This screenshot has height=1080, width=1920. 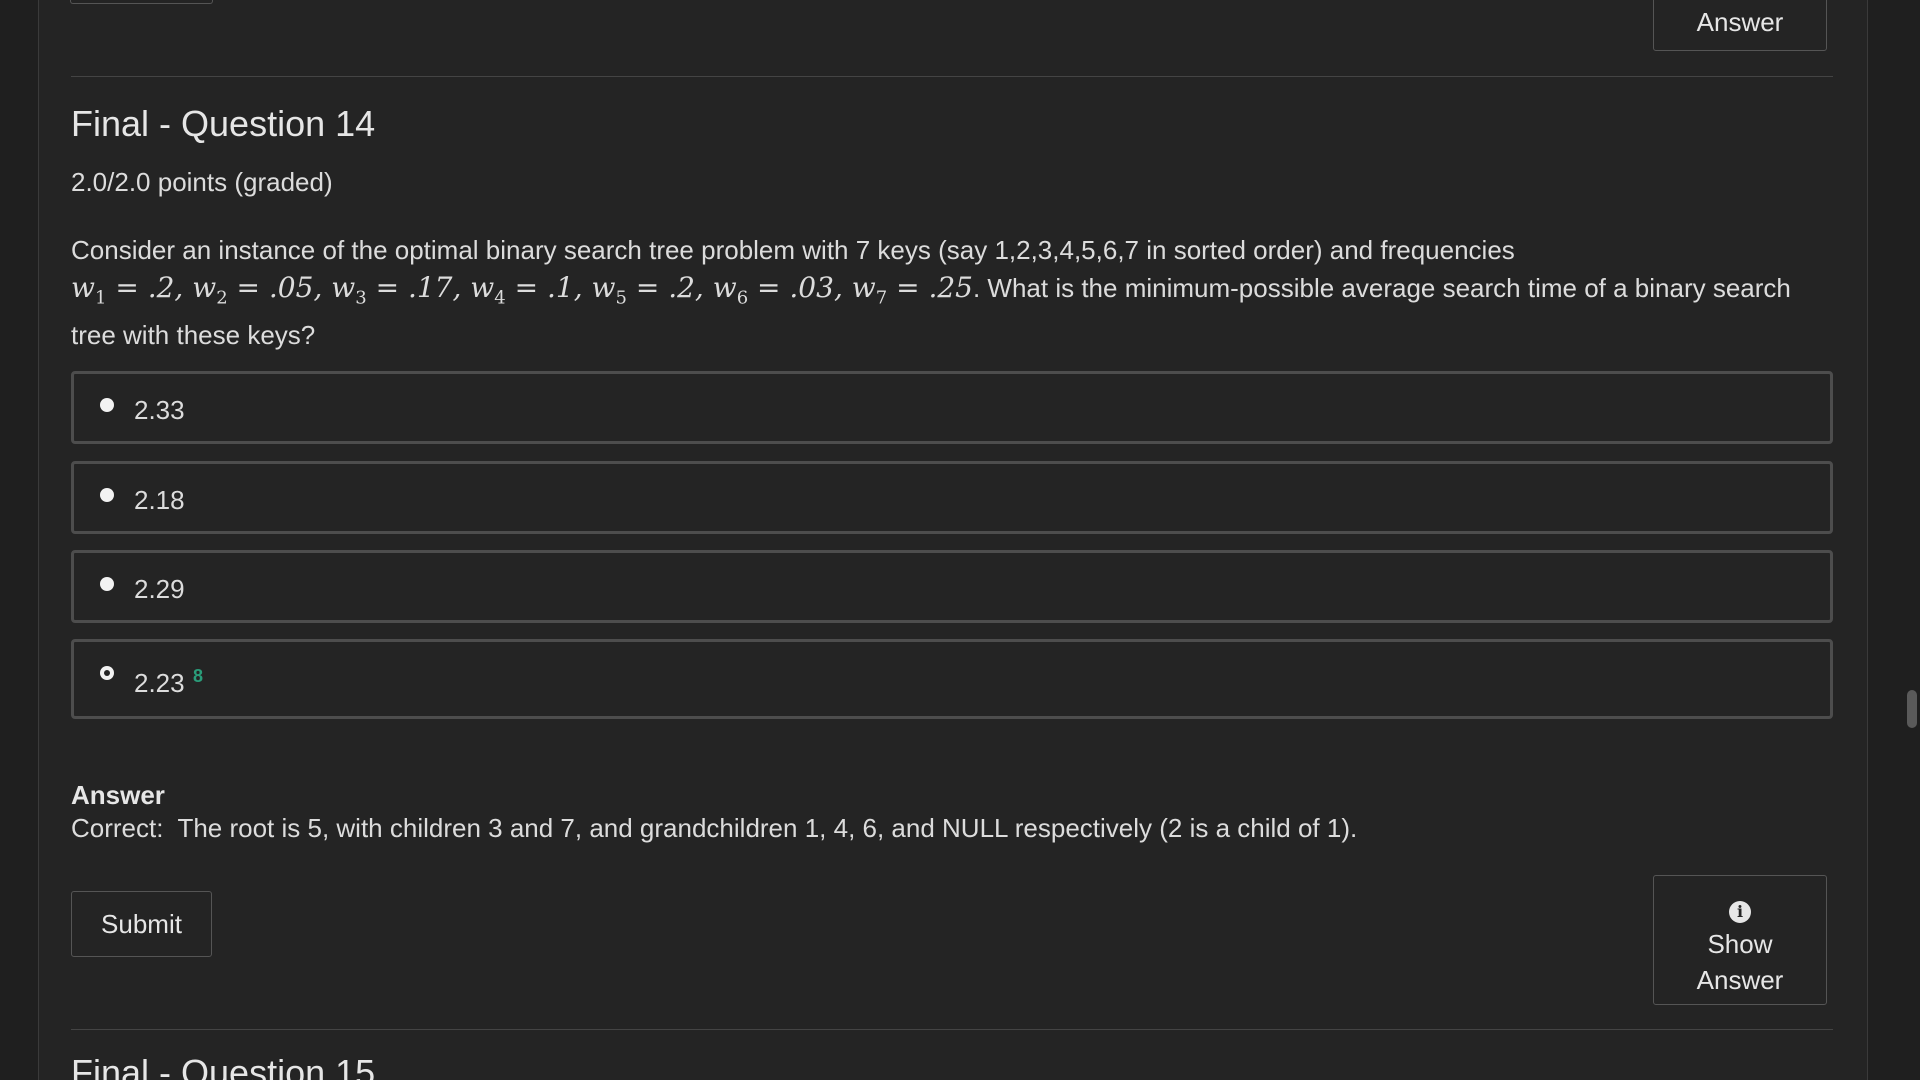 I want to click on show-answer-button: i Show Answer, so click(x=1740, y=940).